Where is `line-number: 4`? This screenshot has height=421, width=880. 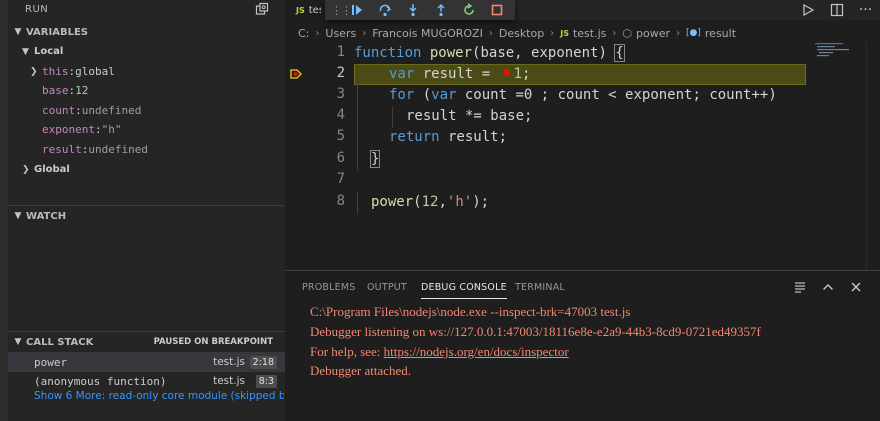
line-number: 4 is located at coordinates (340, 115).